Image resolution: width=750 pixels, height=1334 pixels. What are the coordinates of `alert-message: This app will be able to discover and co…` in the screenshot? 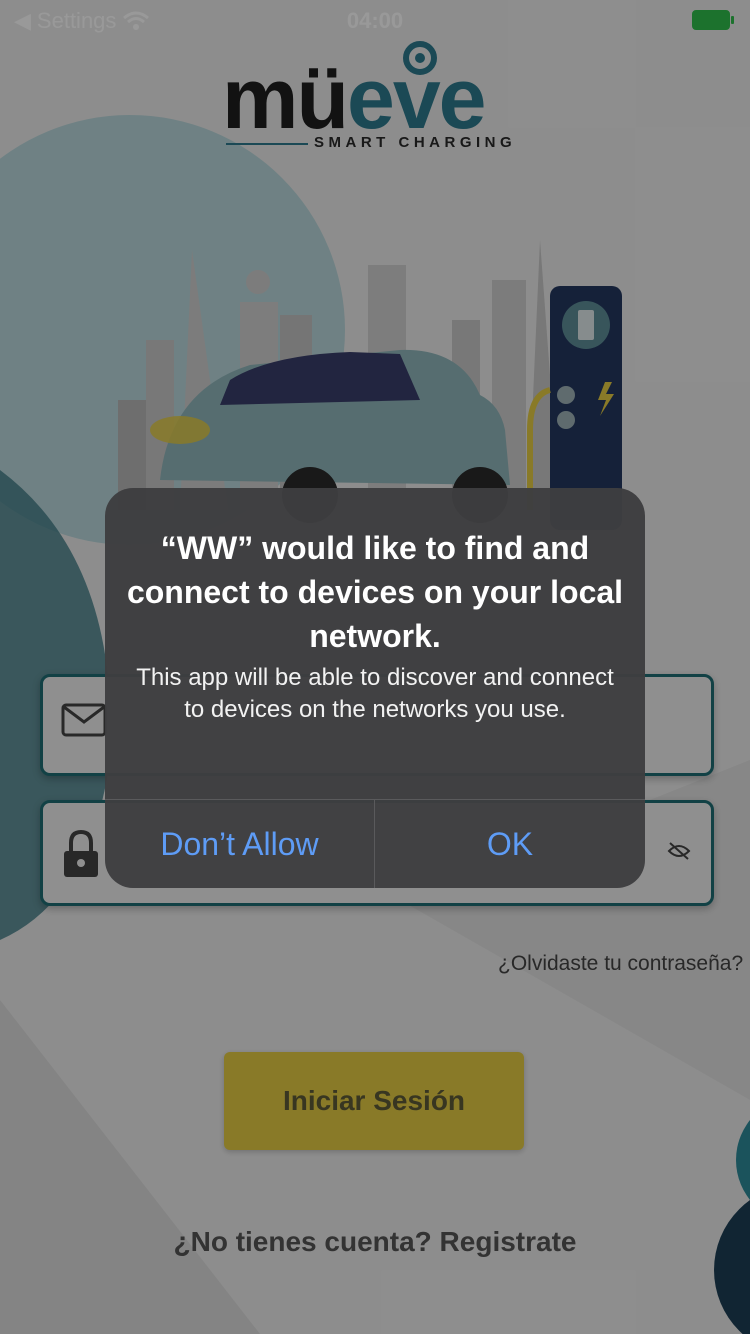 It's located at (375, 693).